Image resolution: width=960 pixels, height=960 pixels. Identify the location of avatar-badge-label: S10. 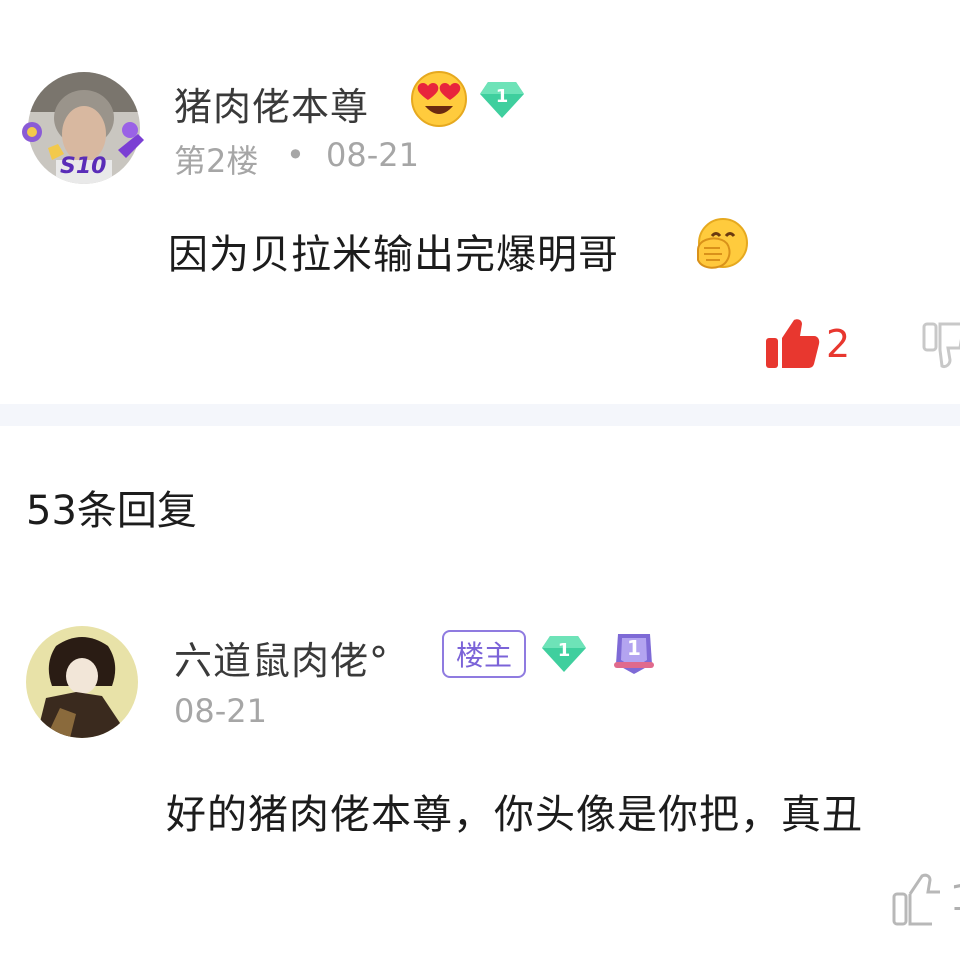
(83, 166).